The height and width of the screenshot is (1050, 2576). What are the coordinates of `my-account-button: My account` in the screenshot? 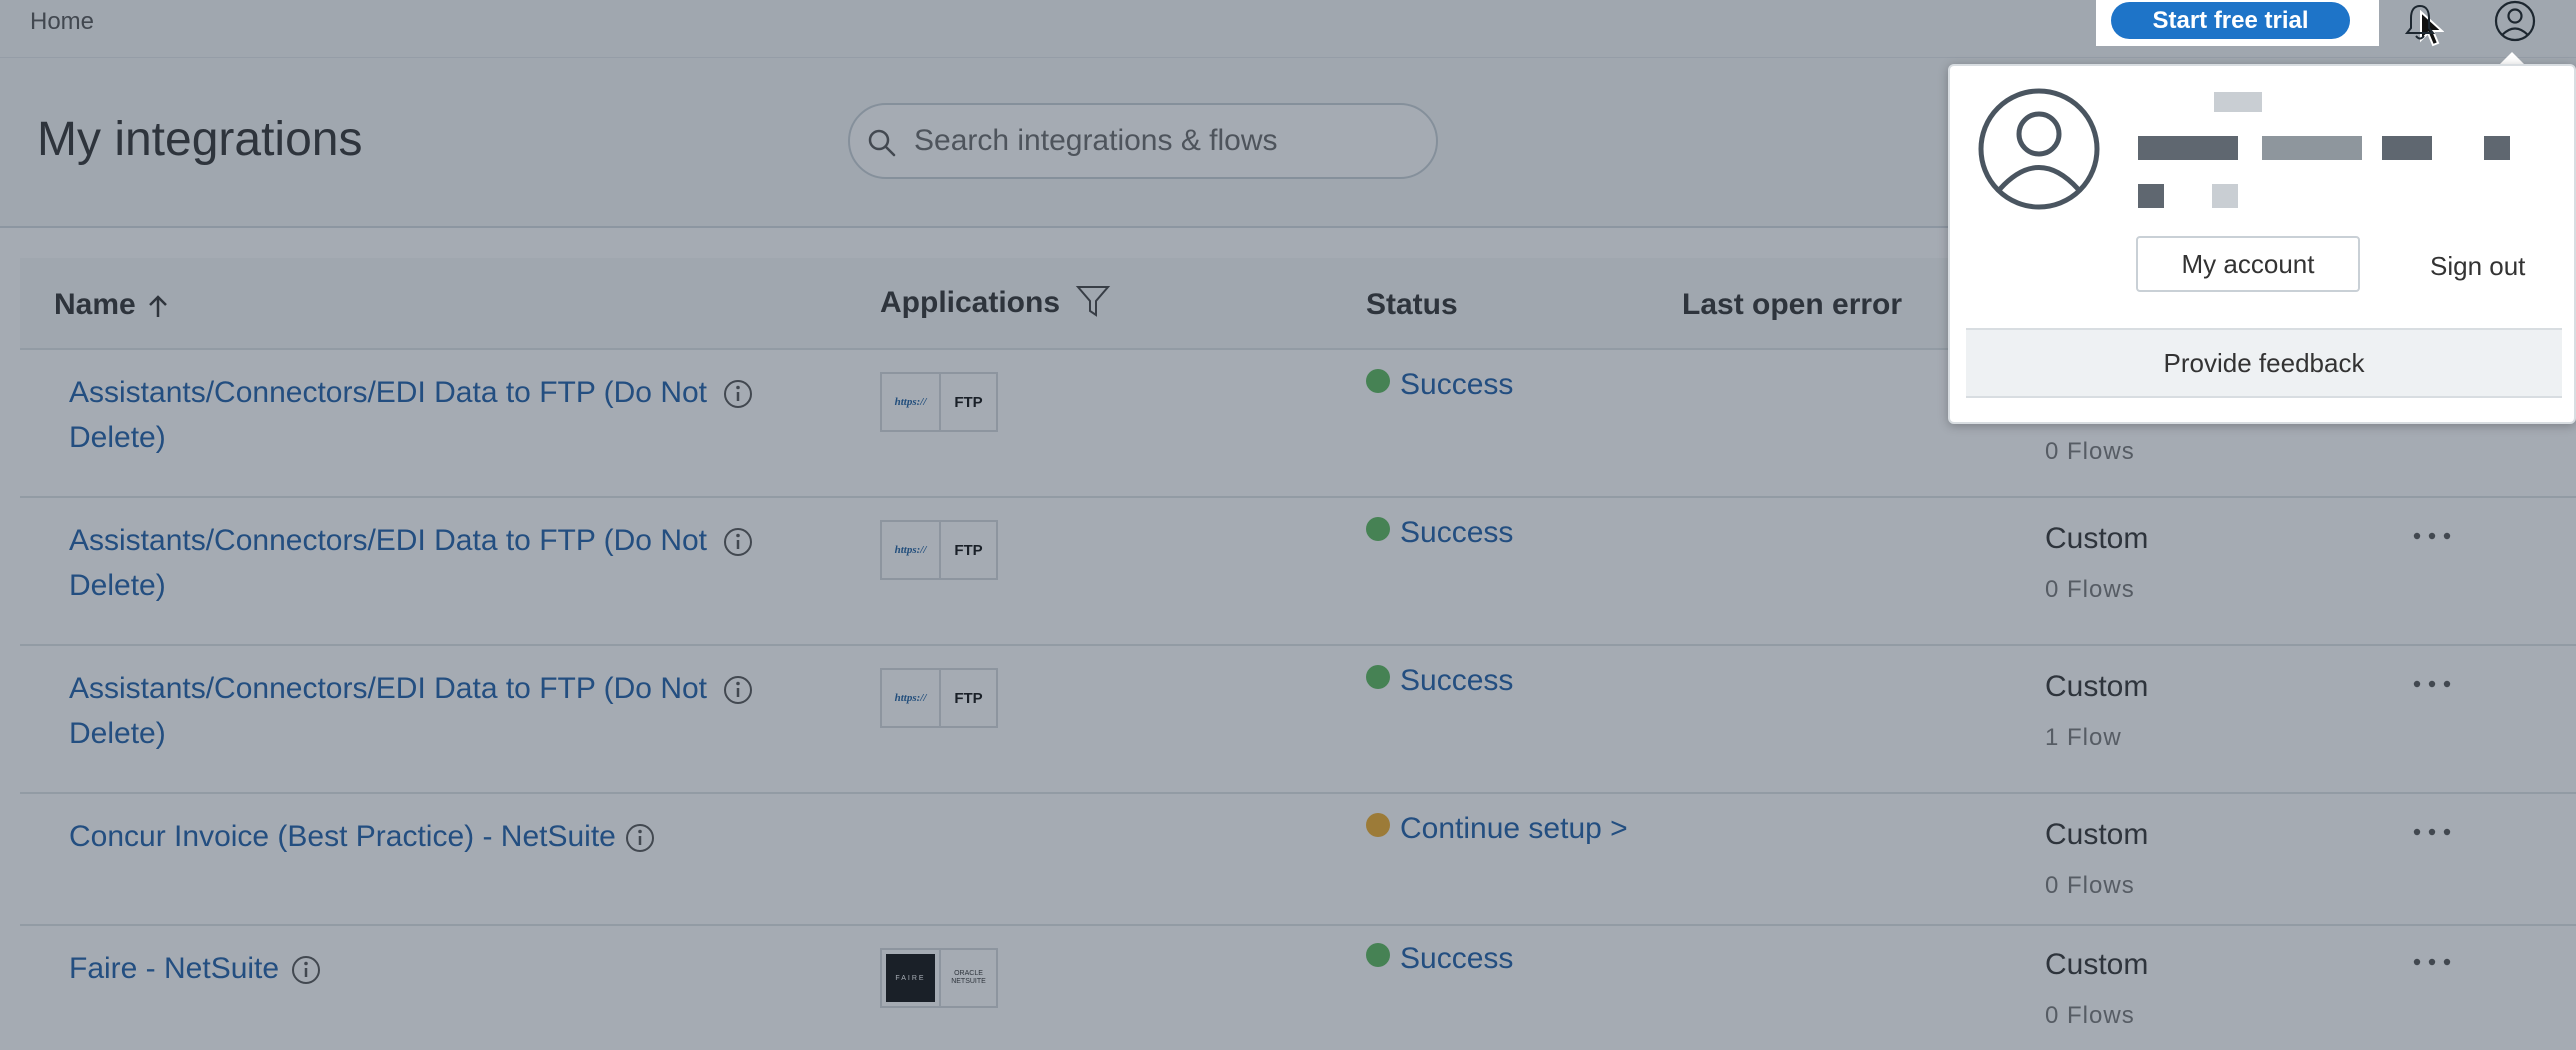 It's located at (2248, 264).